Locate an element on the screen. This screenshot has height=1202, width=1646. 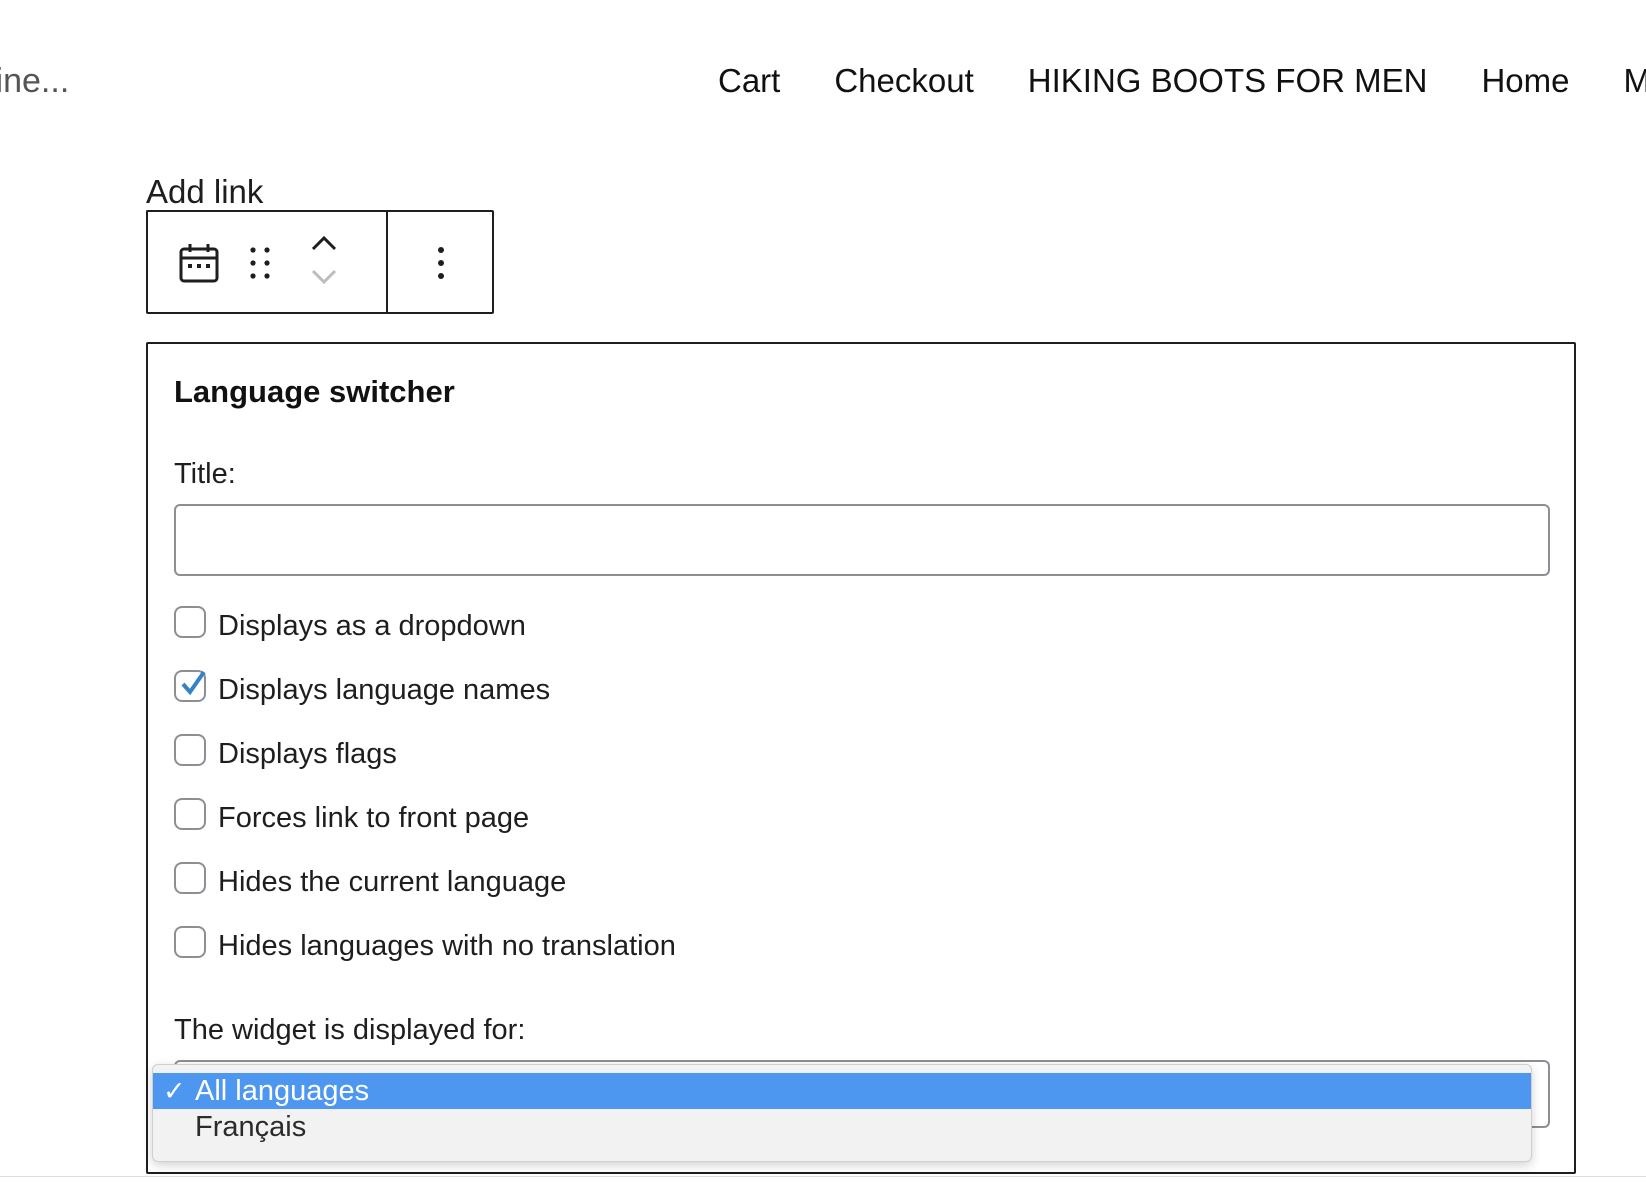
nav-item-cart: Cart is located at coordinates (749, 84).